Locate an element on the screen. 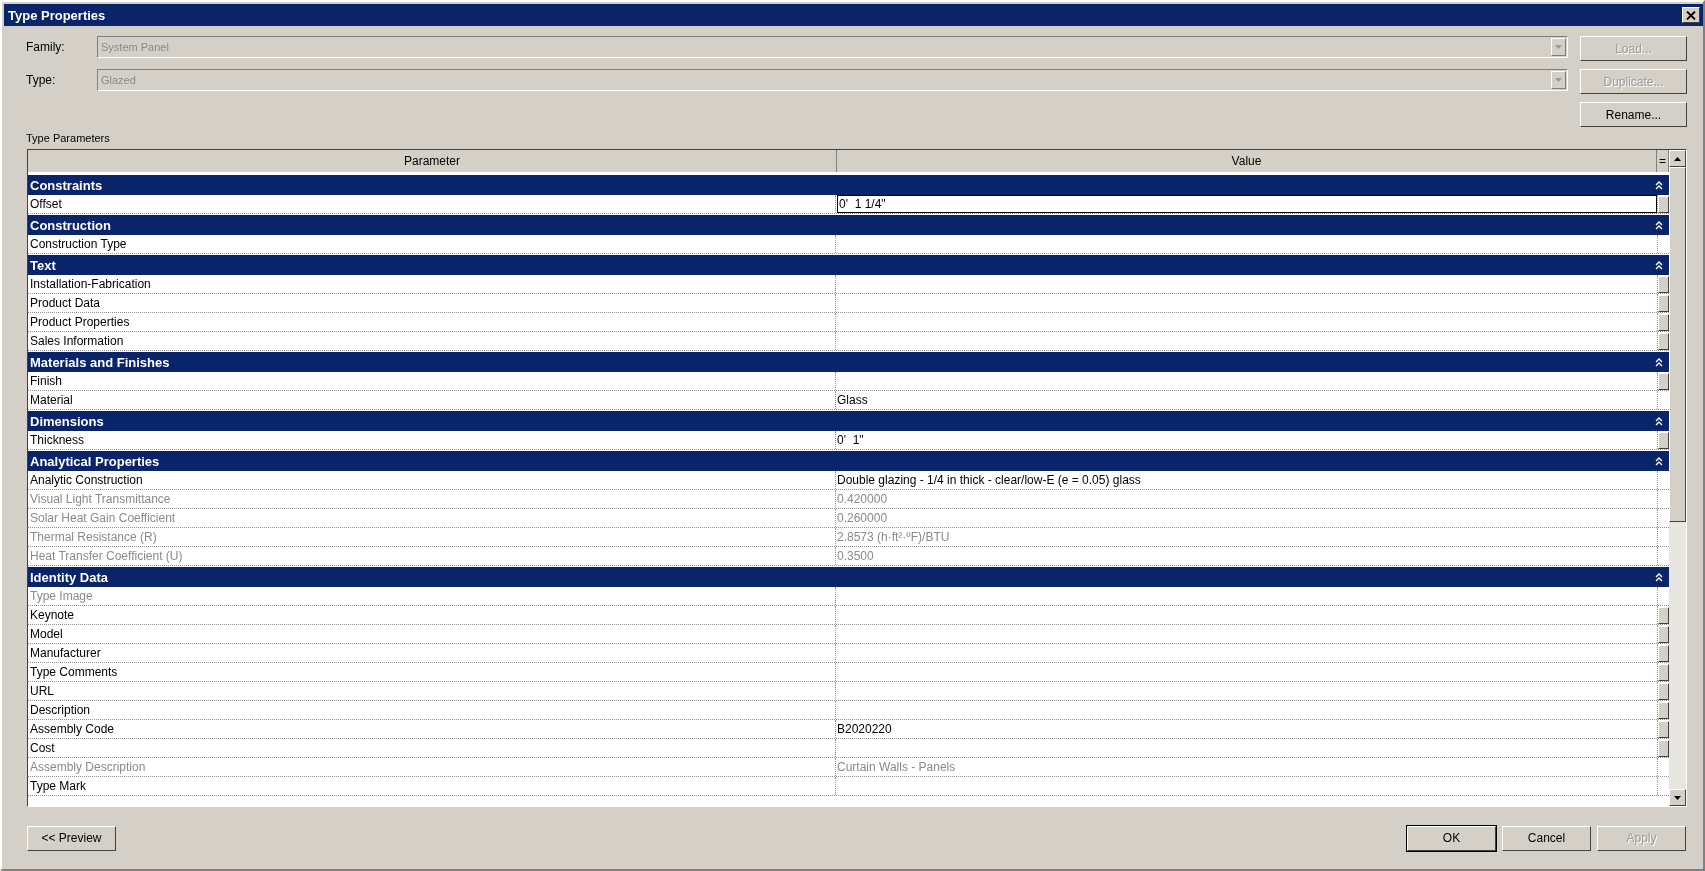 The width and height of the screenshot is (1705, 871). scroll-thumb is located at coordinates (1677, 344).